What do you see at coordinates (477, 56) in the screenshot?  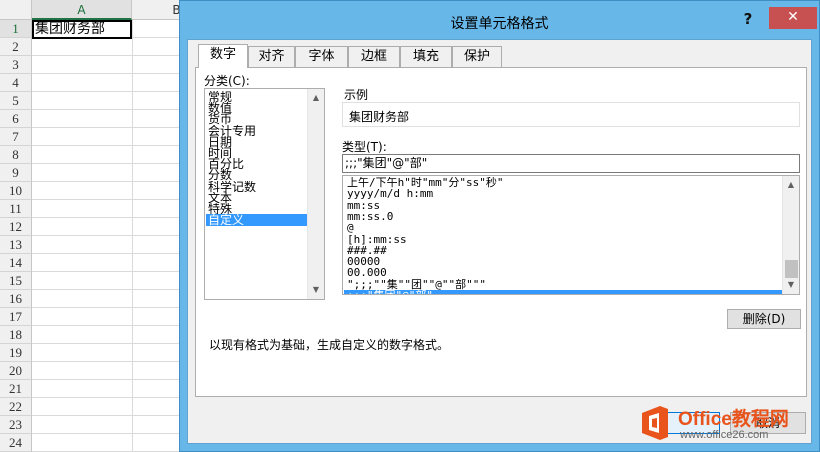 I see `tab-protection: 保护` at bounding box center [477, 56].